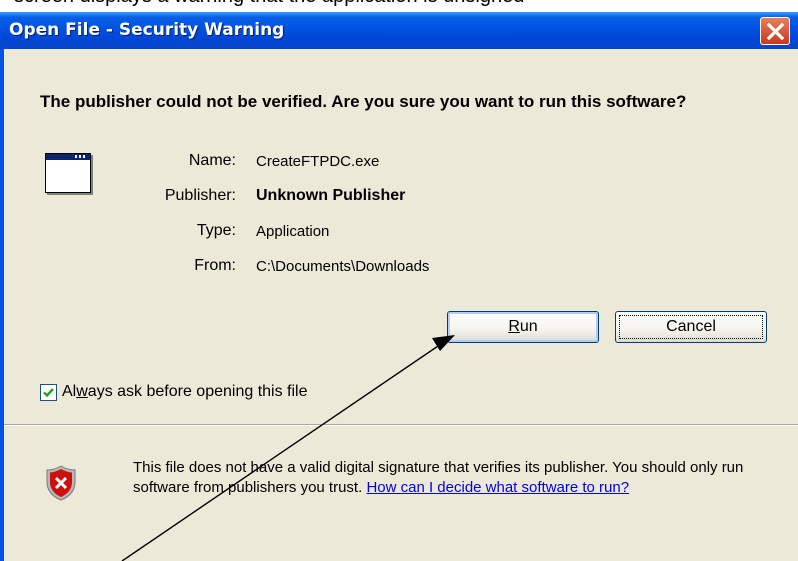 The image size is (798, 561). What do you see at coordinates (147, 30) in the screenshot?
I see `window-title: Open File - Security Warning` at bounding box center [147, 30].